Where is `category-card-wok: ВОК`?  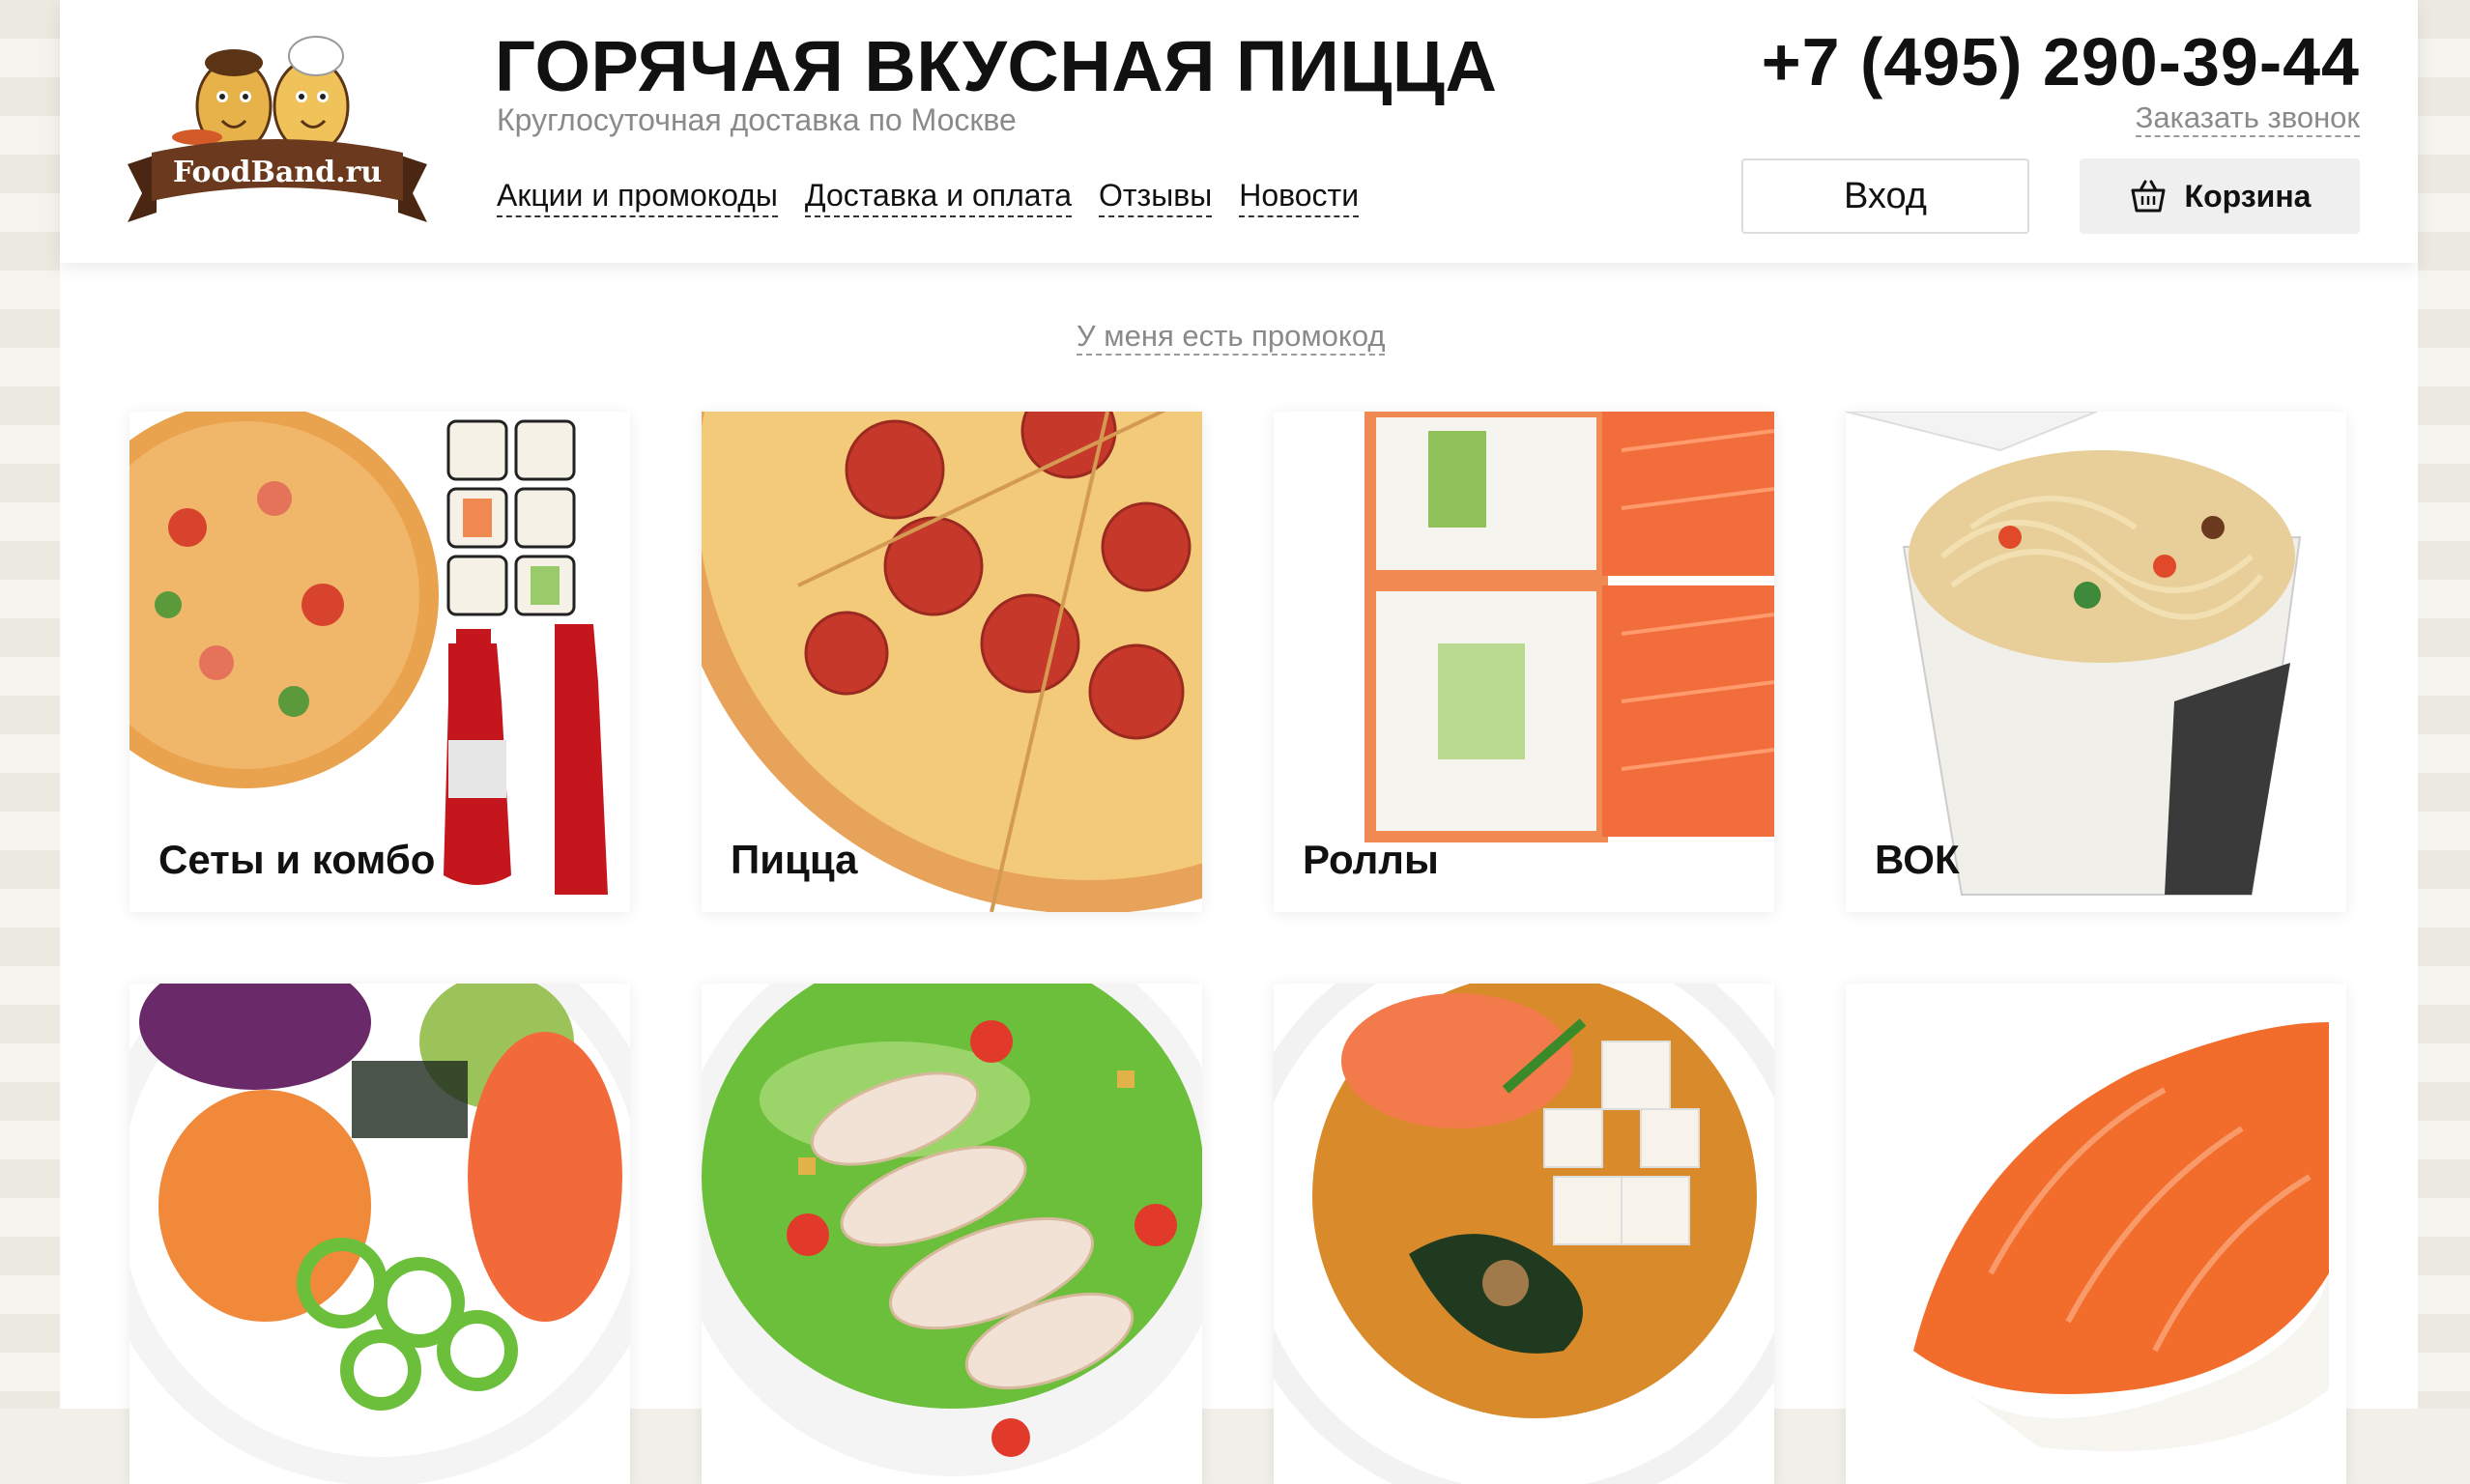 category-card-wok: ВОК is located at coordinates (2096, 662).